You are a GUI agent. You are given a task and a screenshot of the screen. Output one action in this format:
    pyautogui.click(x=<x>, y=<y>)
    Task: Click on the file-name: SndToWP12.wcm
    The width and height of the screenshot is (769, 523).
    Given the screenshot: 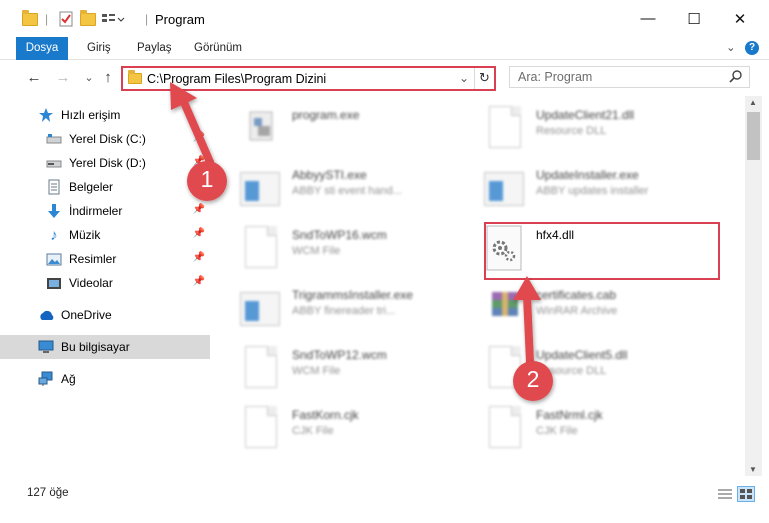 What is the action you would take?
    pyautogui.click(x=339, y=355)
    